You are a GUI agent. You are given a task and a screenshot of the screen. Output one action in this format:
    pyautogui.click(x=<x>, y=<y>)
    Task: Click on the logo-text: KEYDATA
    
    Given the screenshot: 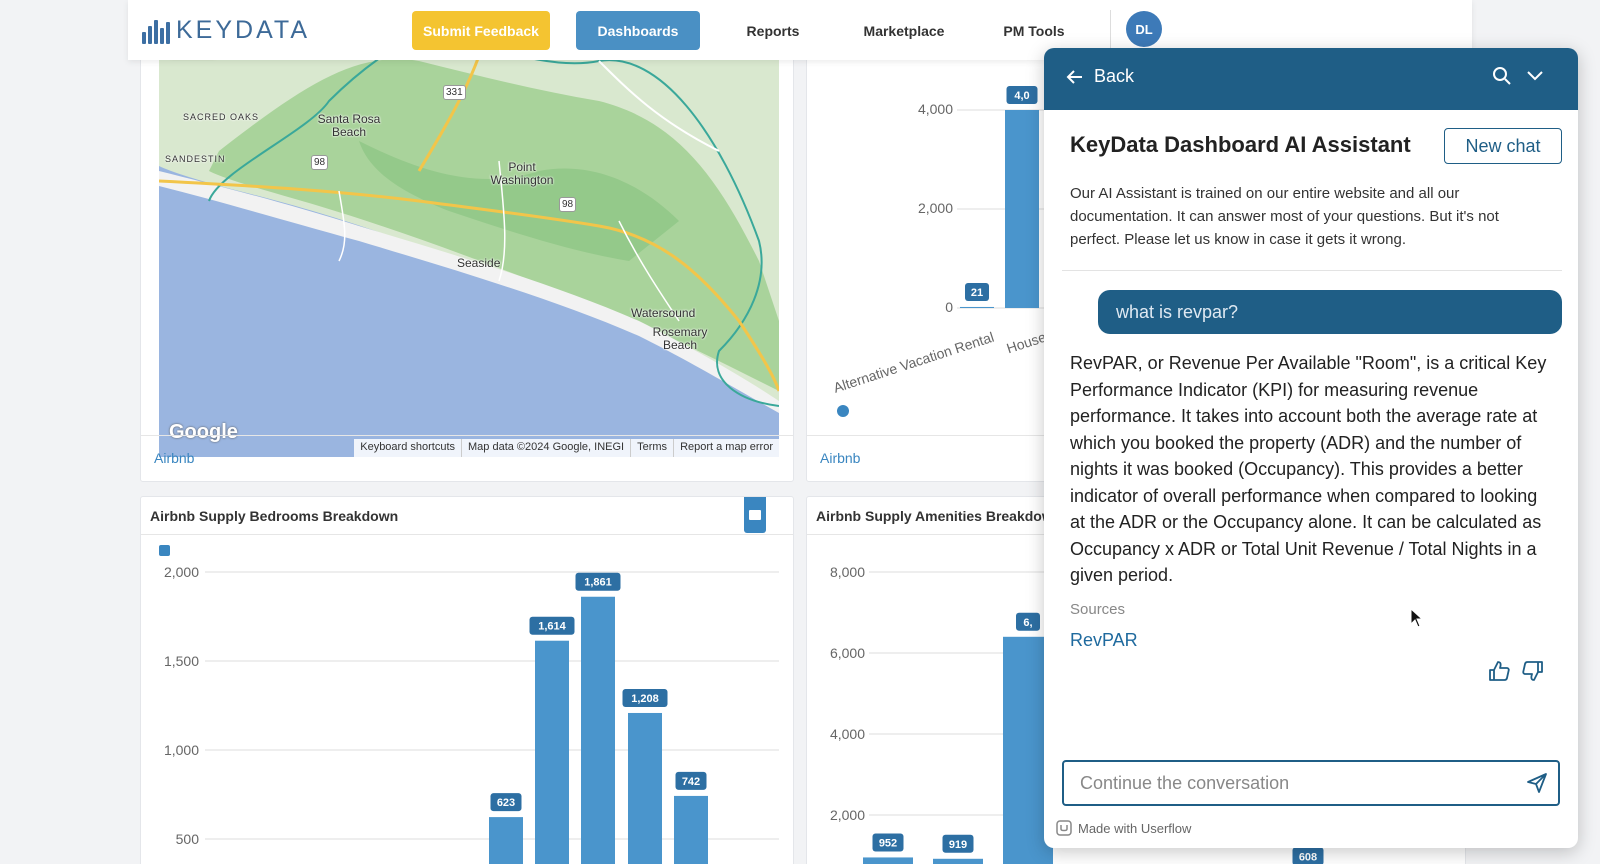 What is the action you would take?
    pyautogui.click(x=243, y=30)
    